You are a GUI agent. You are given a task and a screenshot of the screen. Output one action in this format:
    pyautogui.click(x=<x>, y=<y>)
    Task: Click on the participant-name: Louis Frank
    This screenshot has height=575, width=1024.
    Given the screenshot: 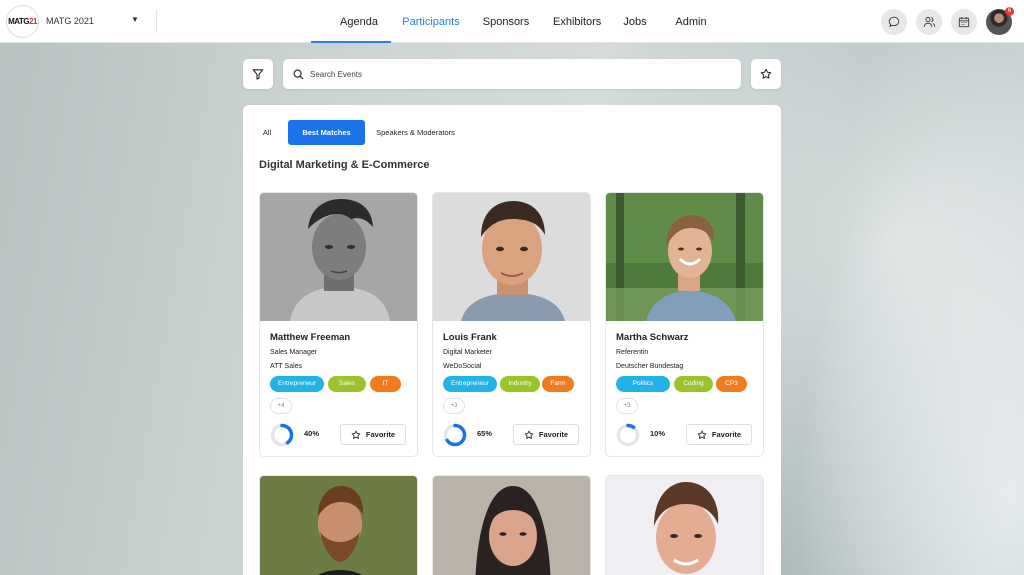 What is the action you would take?
    pyautogui.click(x=470, y=337)
    